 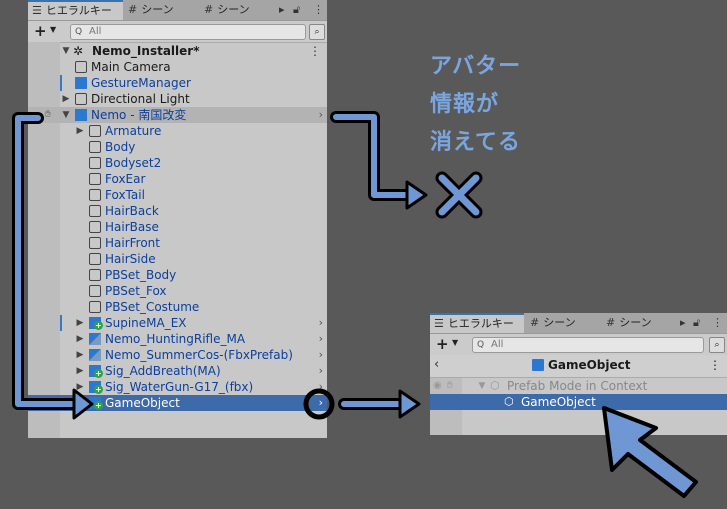 What do you see at coordinates (379, 160) in the screenshot?
I see `elbow-arrow` at bounding box center [379, 160].